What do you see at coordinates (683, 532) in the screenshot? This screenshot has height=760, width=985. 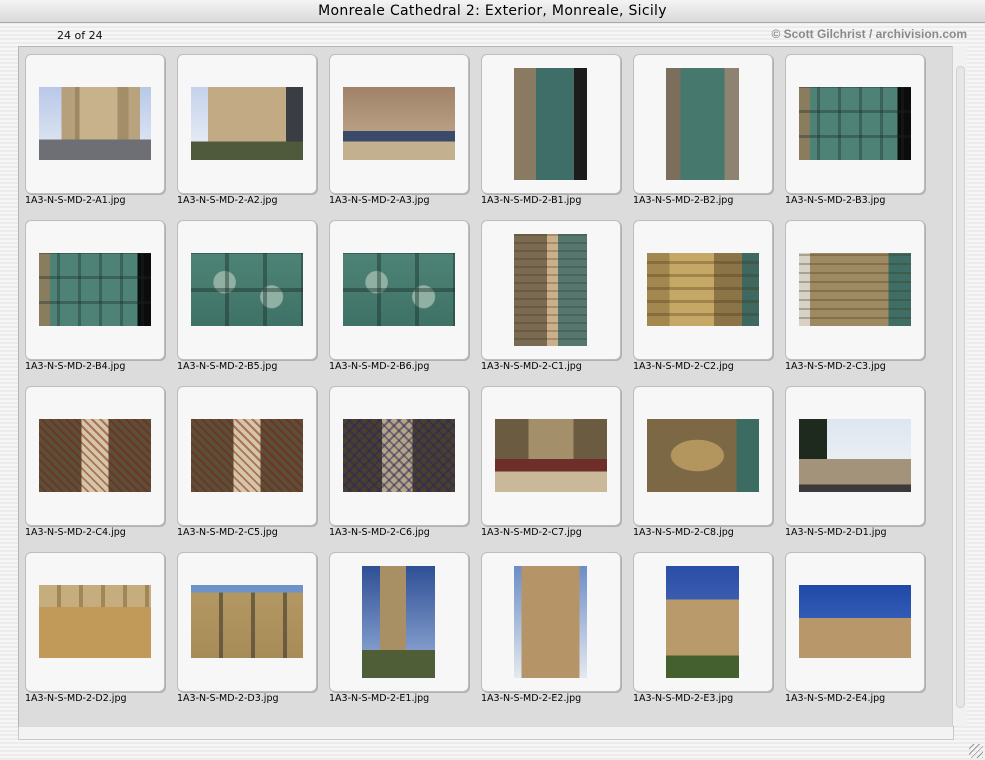 I see `thumbnail-filename: 1A3-N-S-MD-2-C8.jpg` at bounding box center [683, 532].